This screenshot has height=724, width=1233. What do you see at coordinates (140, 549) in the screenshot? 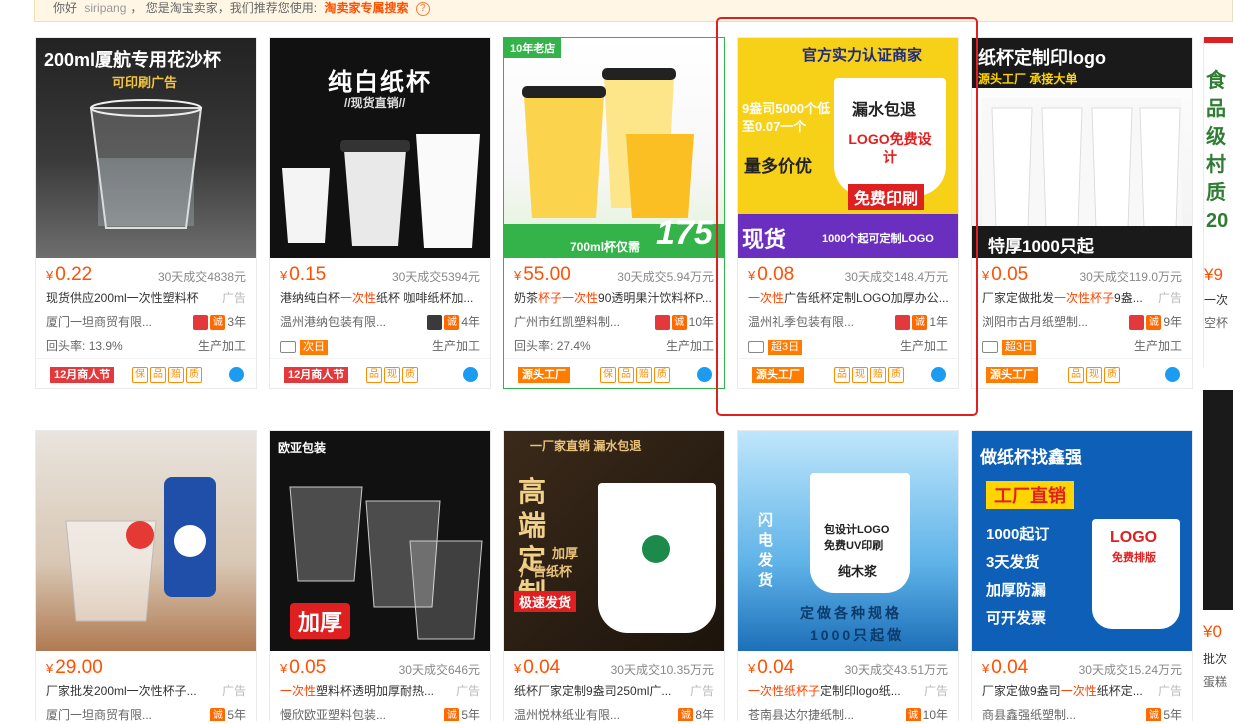
I see `plastic-cup-with-can-illustration` at bounding box center [140, 549].